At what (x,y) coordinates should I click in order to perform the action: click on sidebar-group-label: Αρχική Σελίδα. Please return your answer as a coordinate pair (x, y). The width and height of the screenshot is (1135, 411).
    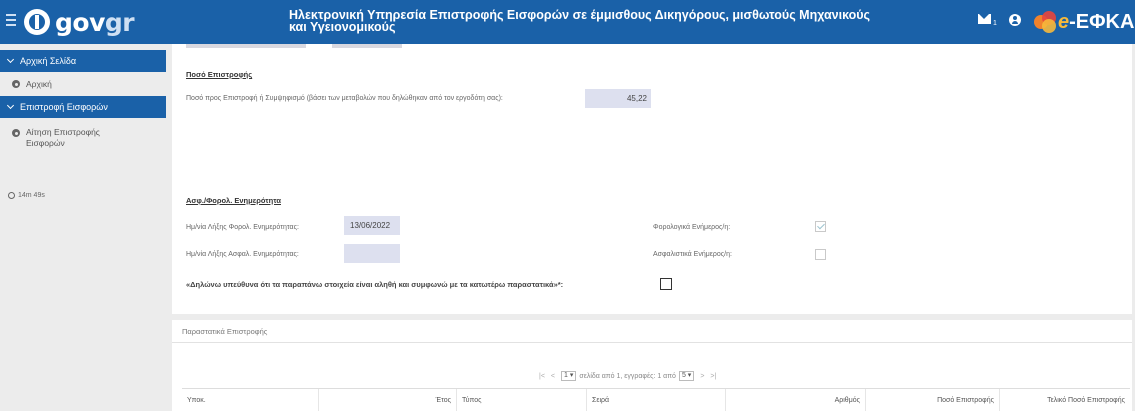
    Looking at the image, I should click on (48, 61).